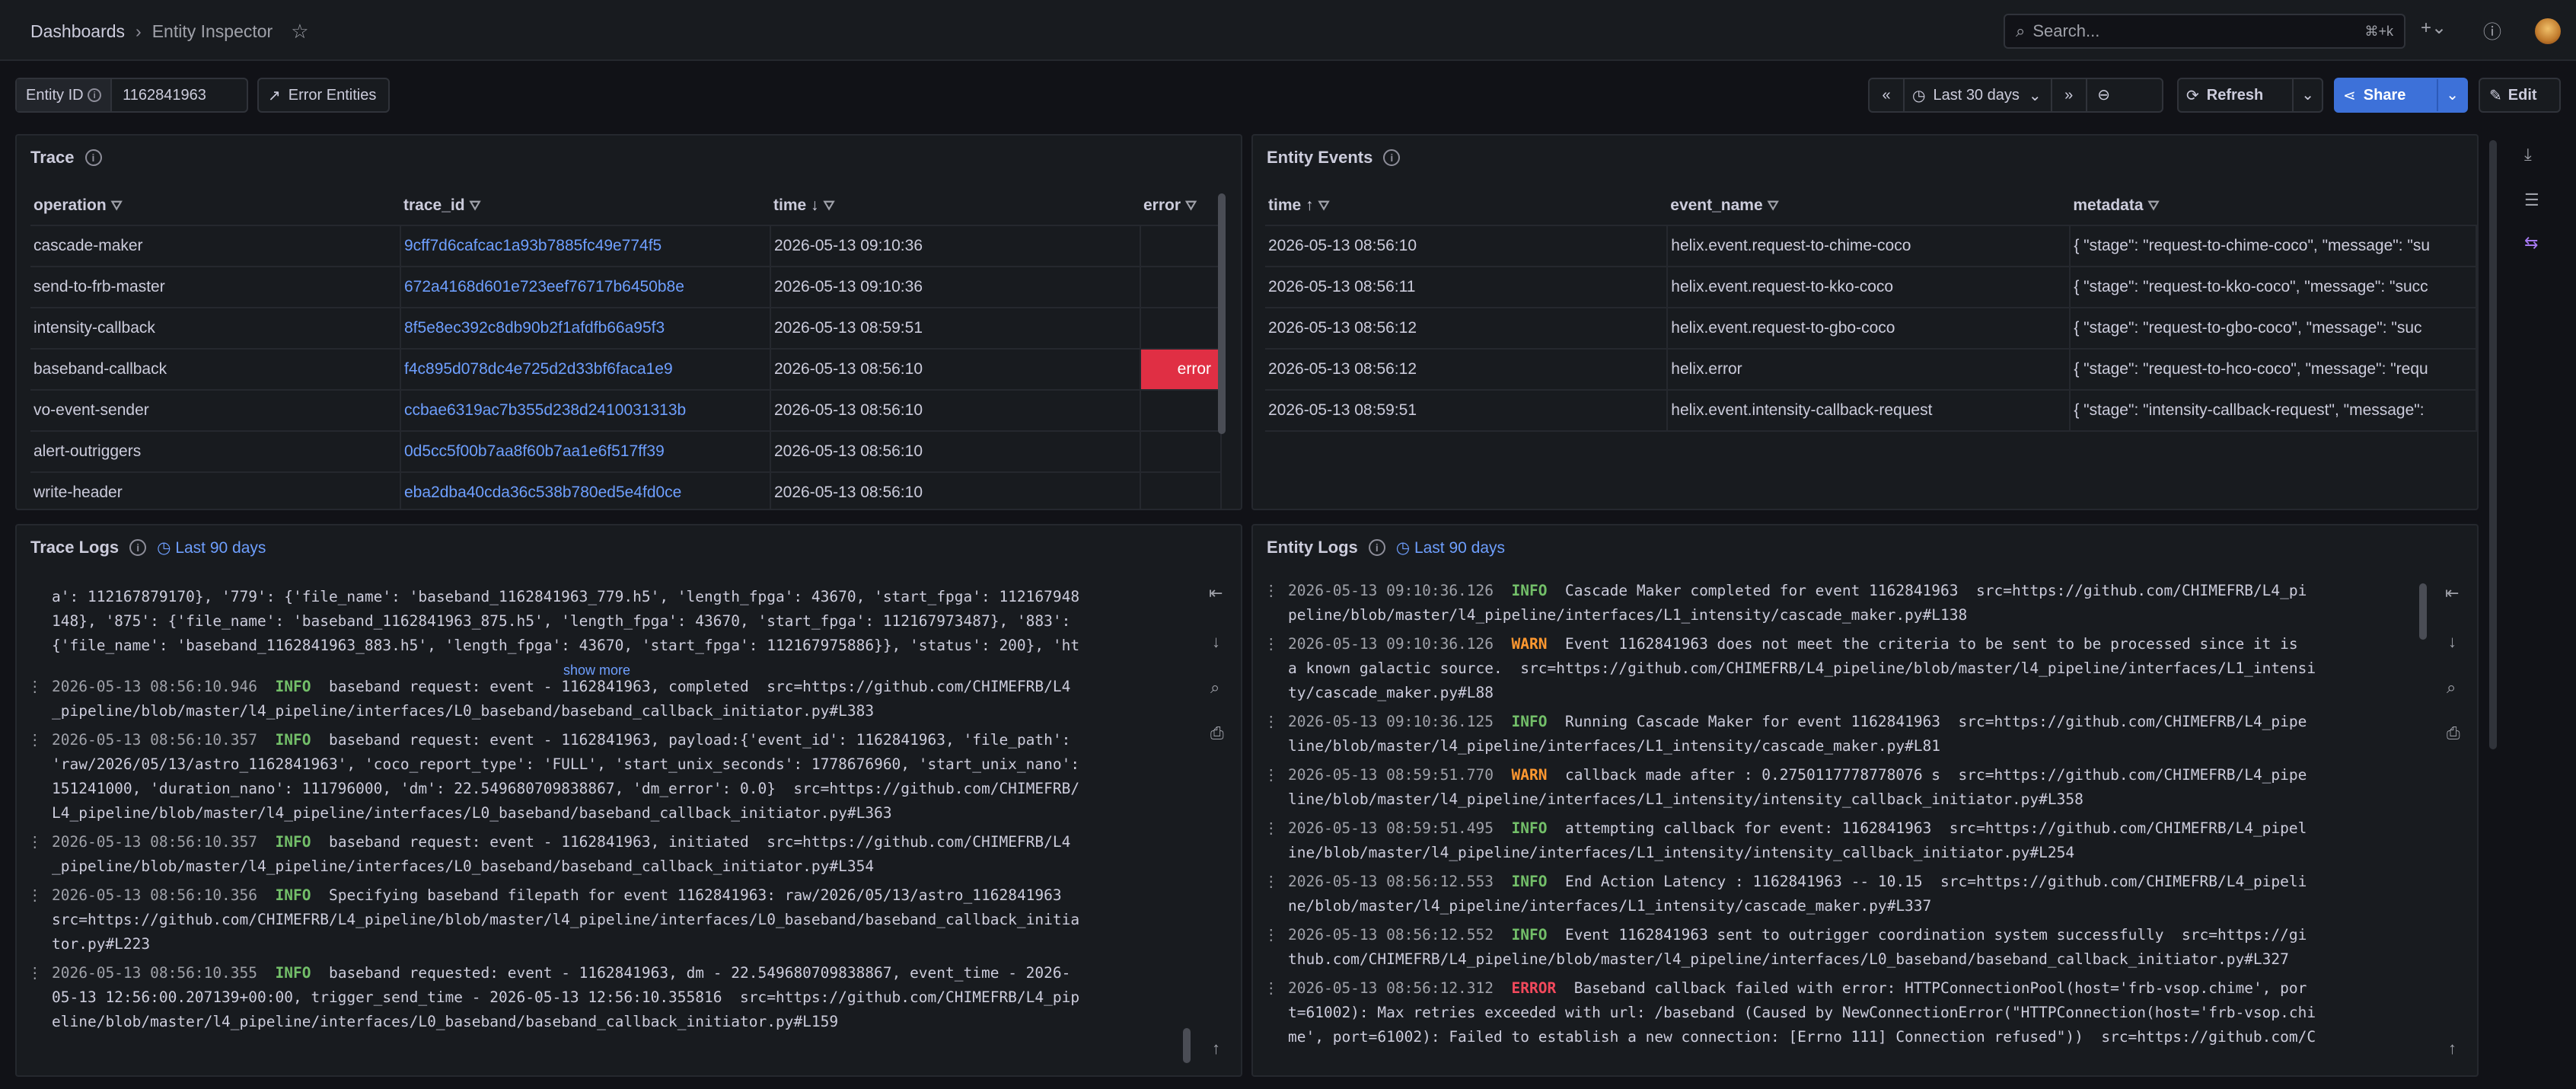  I want to click on star-icon: ☆, so click(299, 31).